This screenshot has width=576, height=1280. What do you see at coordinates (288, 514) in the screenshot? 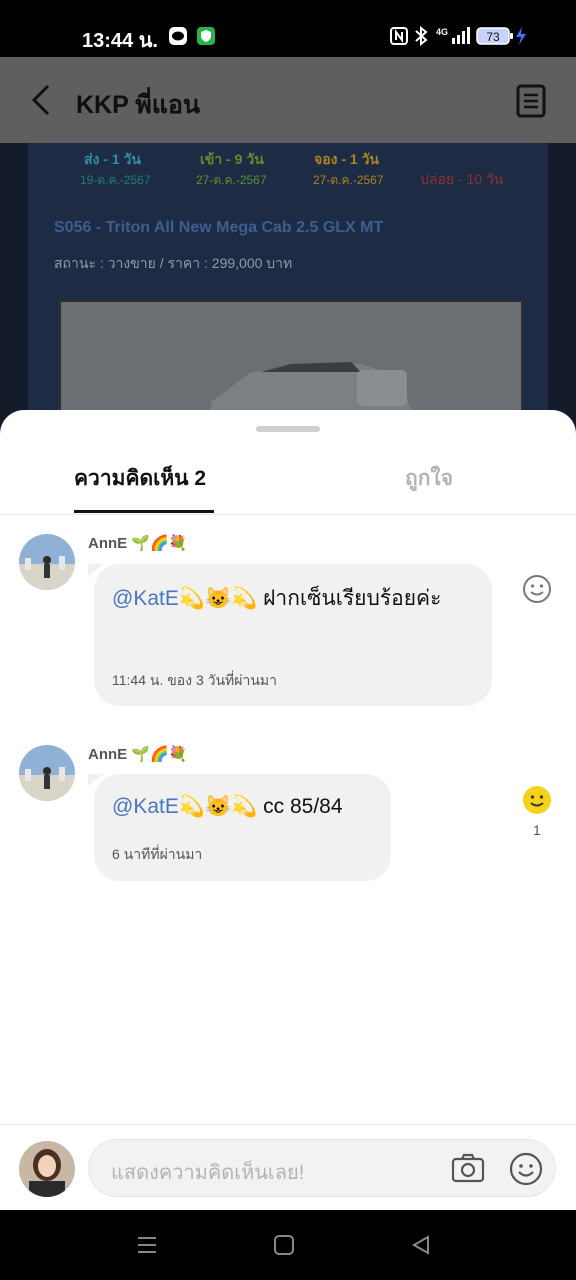
I see `tabs-divider` at bounding box center [288, 514].